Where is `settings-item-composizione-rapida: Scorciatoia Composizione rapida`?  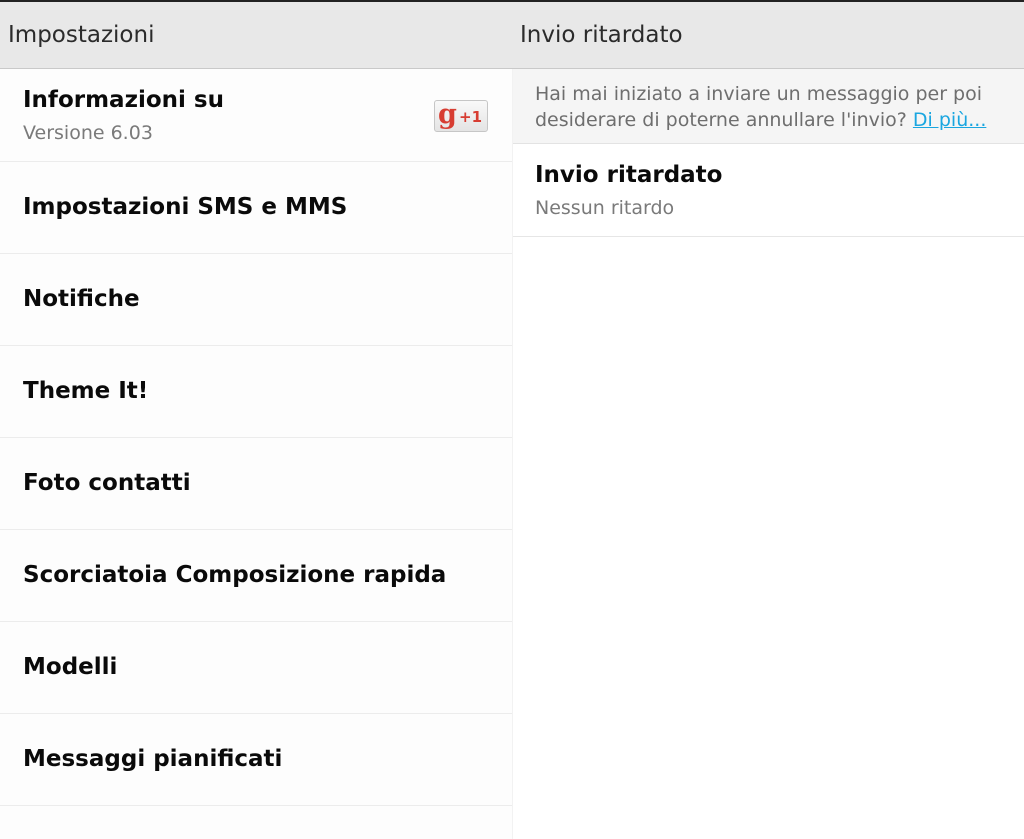
settings-item-composizione-rapida: Scorciatoia Composizione rapida is located at coordinates (256, 576).